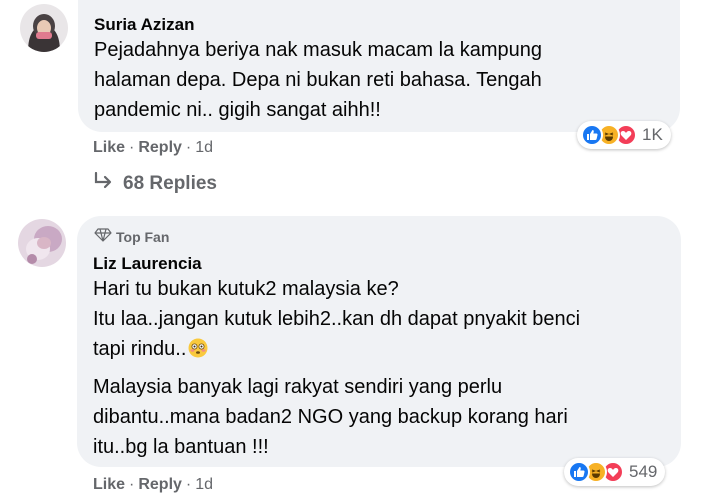 The height and width of the screenshot is (504, 708). I want to click on reaction-count: 1K, so click(652, 134).